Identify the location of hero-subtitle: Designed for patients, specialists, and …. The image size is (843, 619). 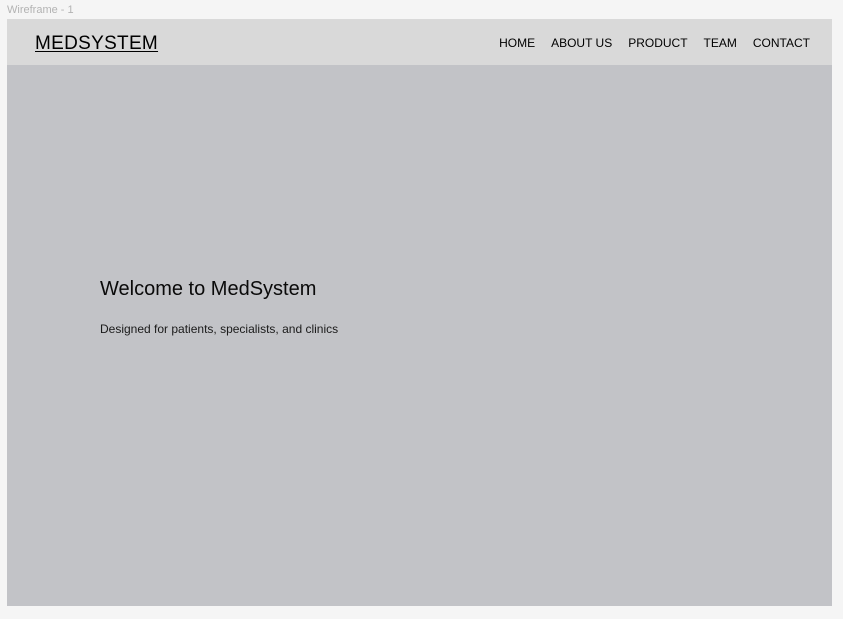
(219, 329).